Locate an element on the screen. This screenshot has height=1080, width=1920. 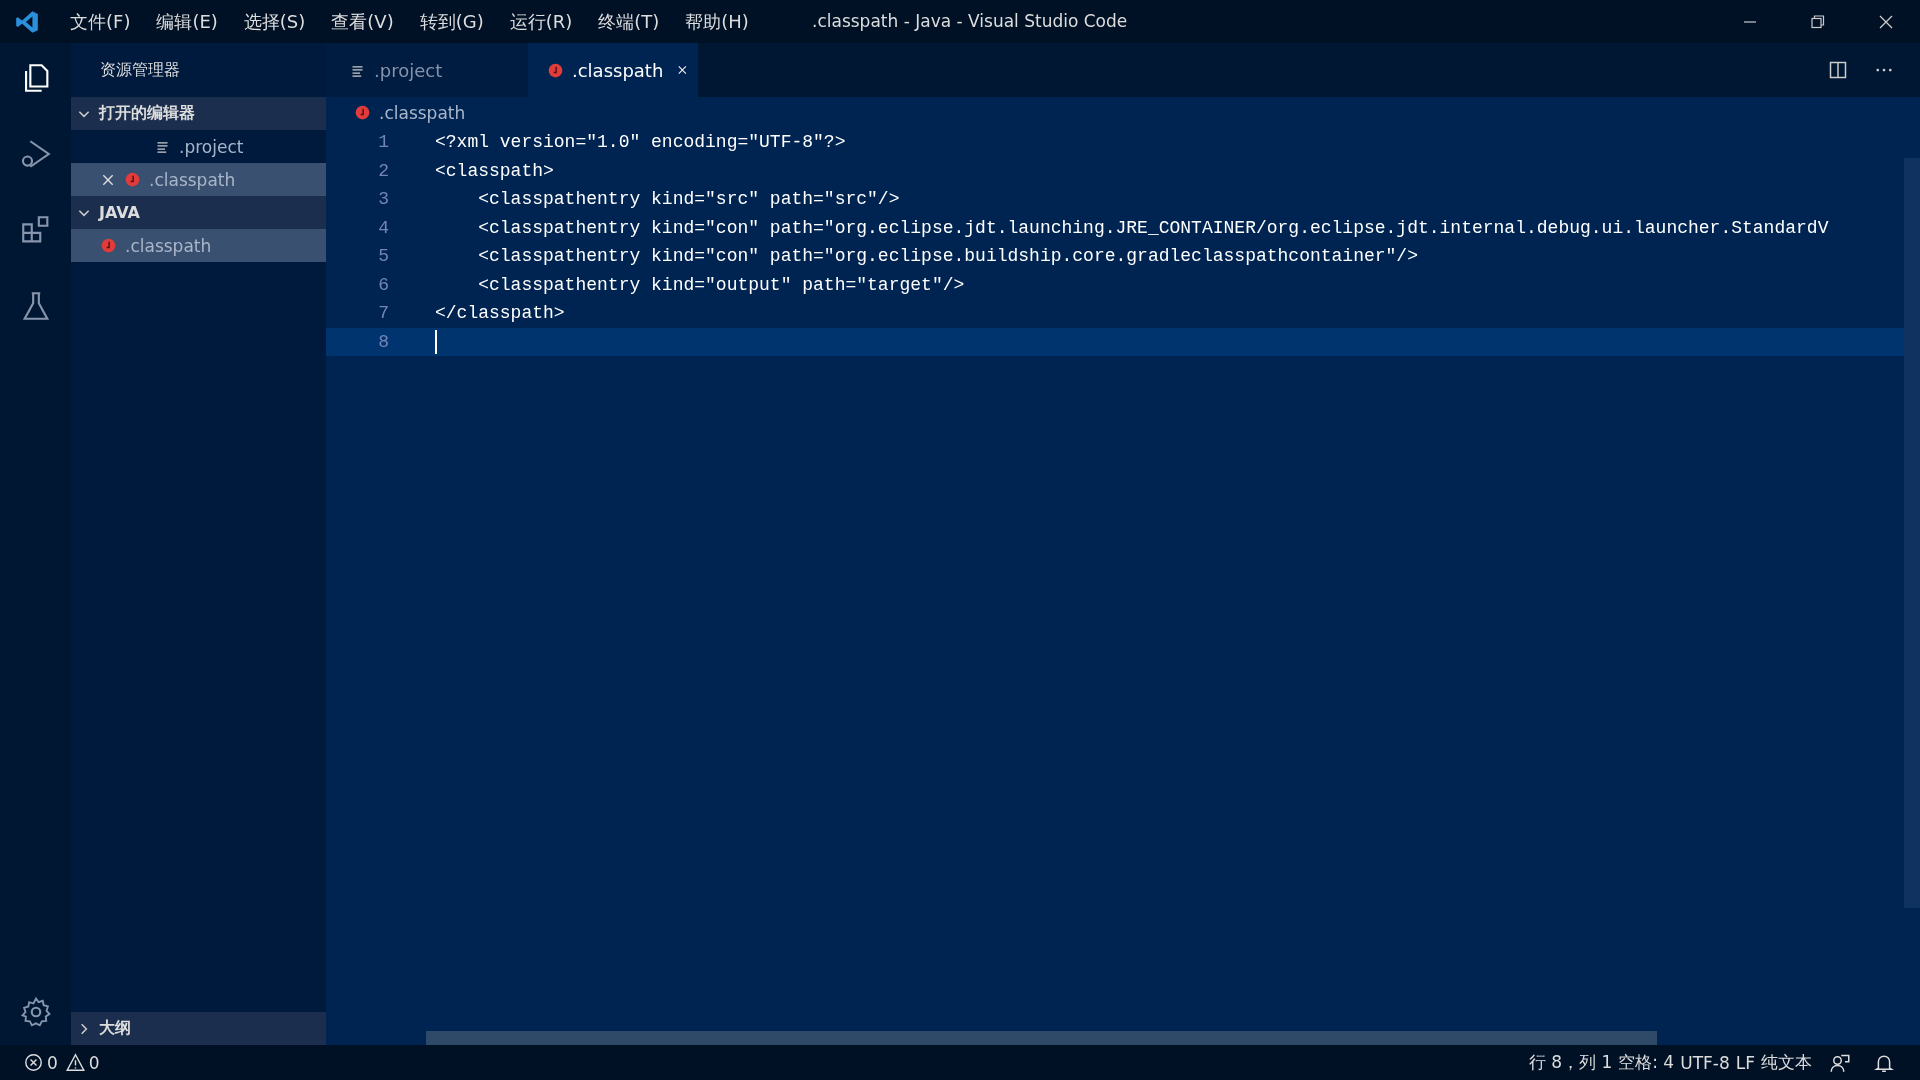
code-line: <classpath> is located at coordinates (494, 170).